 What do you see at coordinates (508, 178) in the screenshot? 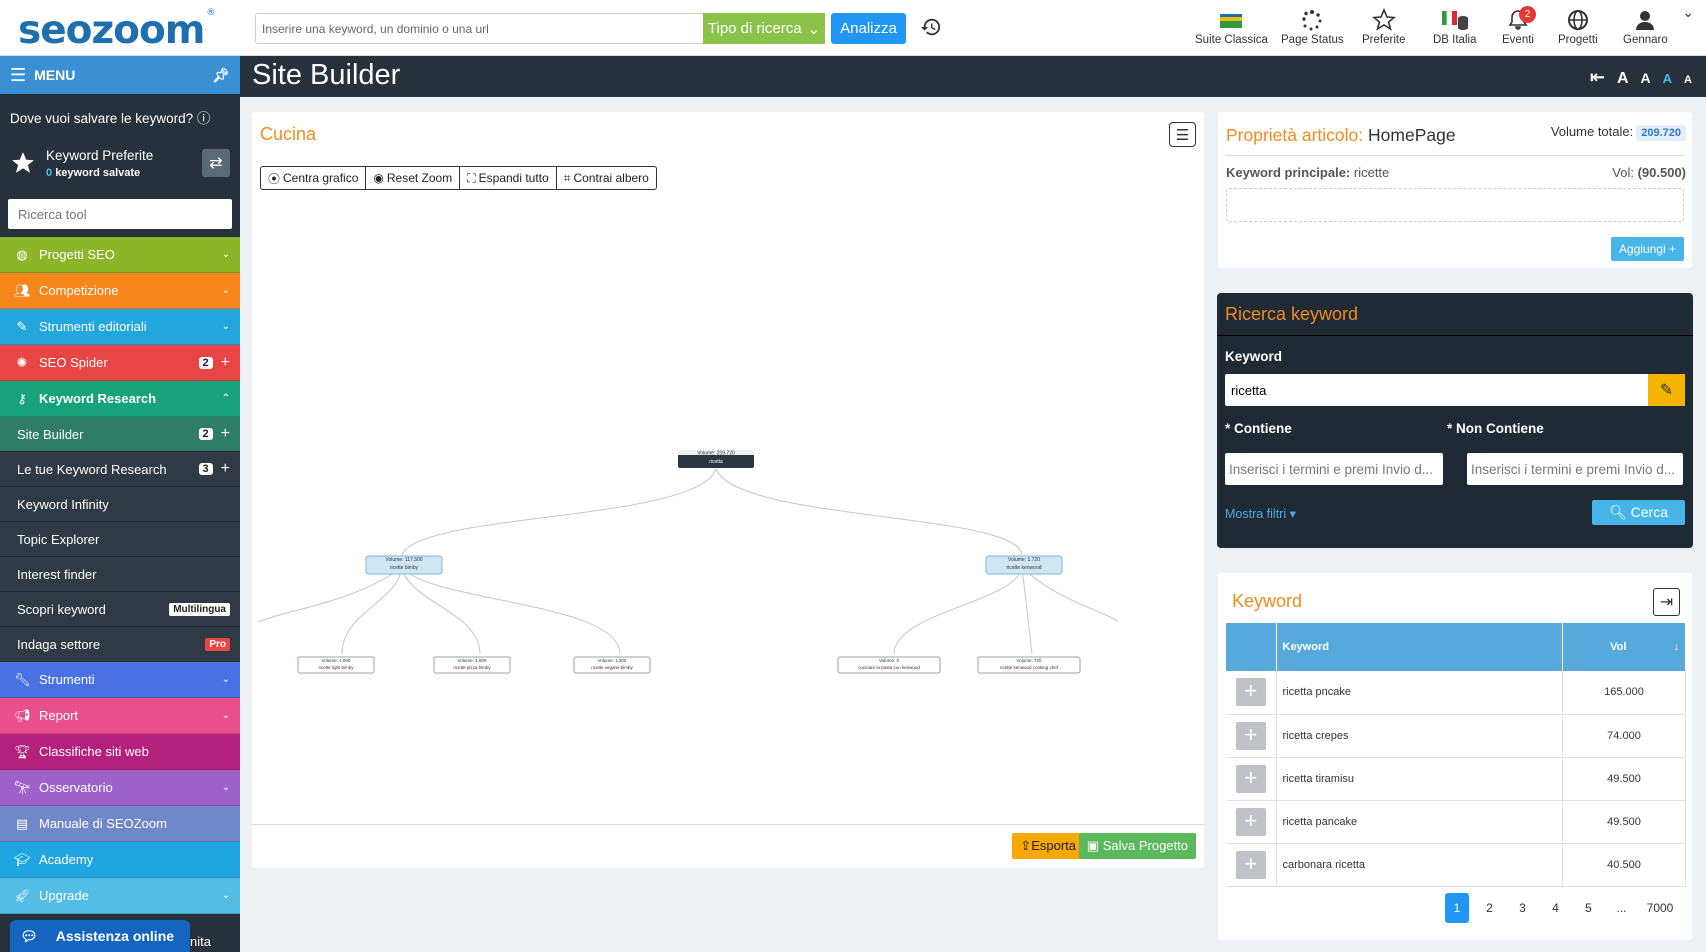
I see `espandi-tutto-button: ⛶ Espandi tutto` at bounding box center [508, 178].